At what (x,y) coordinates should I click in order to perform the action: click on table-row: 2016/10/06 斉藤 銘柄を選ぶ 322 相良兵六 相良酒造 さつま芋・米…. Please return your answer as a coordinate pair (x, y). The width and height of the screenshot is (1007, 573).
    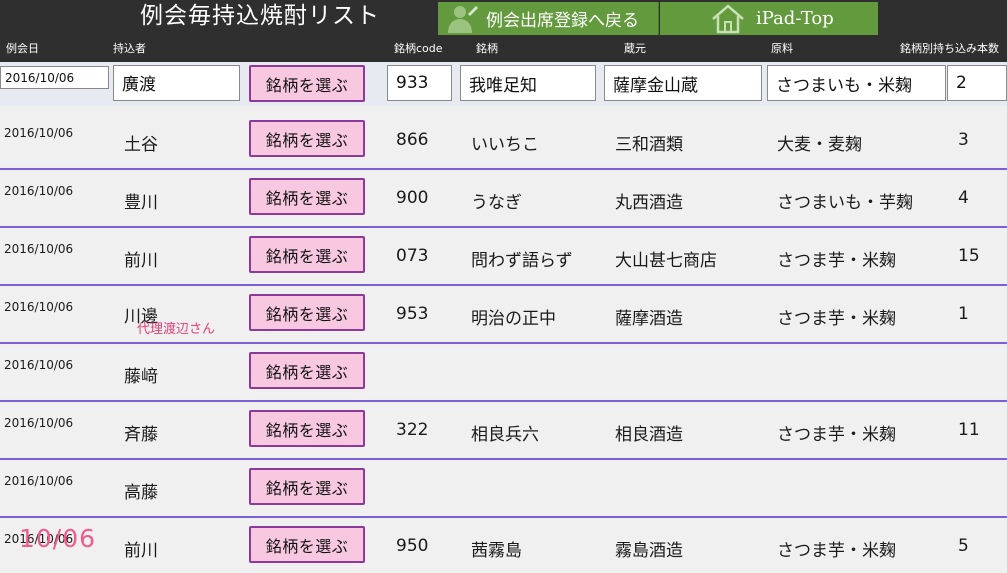
    Looking at the image, I should click on (503, 431).